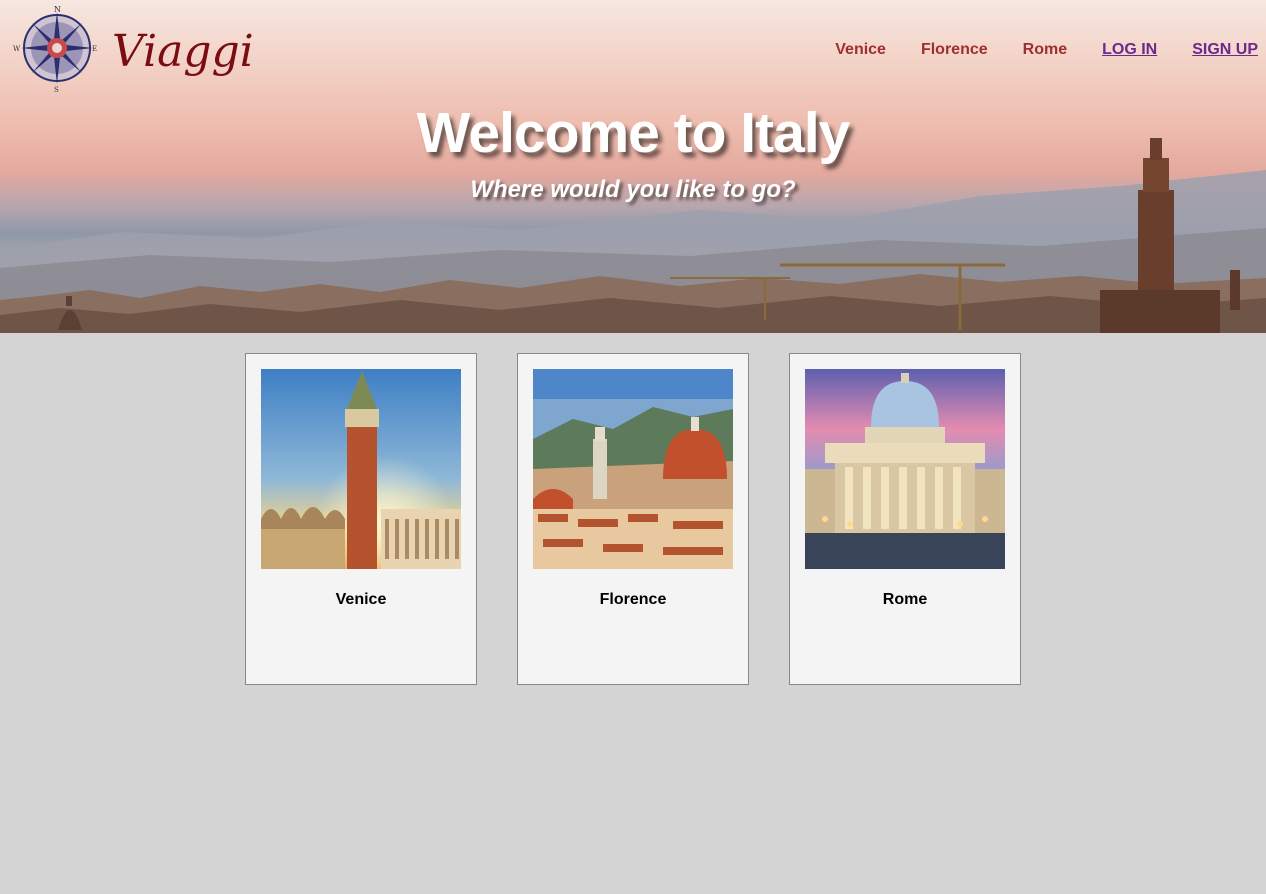  I want to click on florence-image, so click(633, 469).